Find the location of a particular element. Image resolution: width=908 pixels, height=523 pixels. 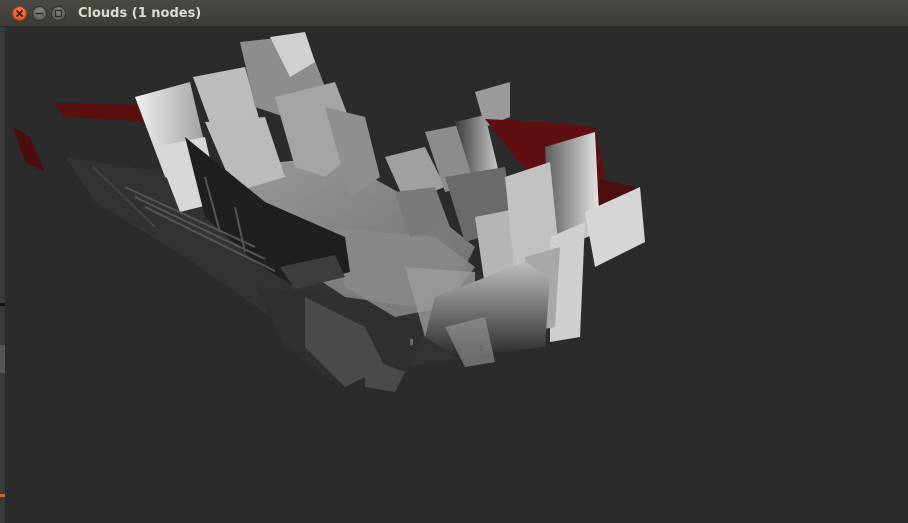

maximize-button is located at coordinates (58, 13).